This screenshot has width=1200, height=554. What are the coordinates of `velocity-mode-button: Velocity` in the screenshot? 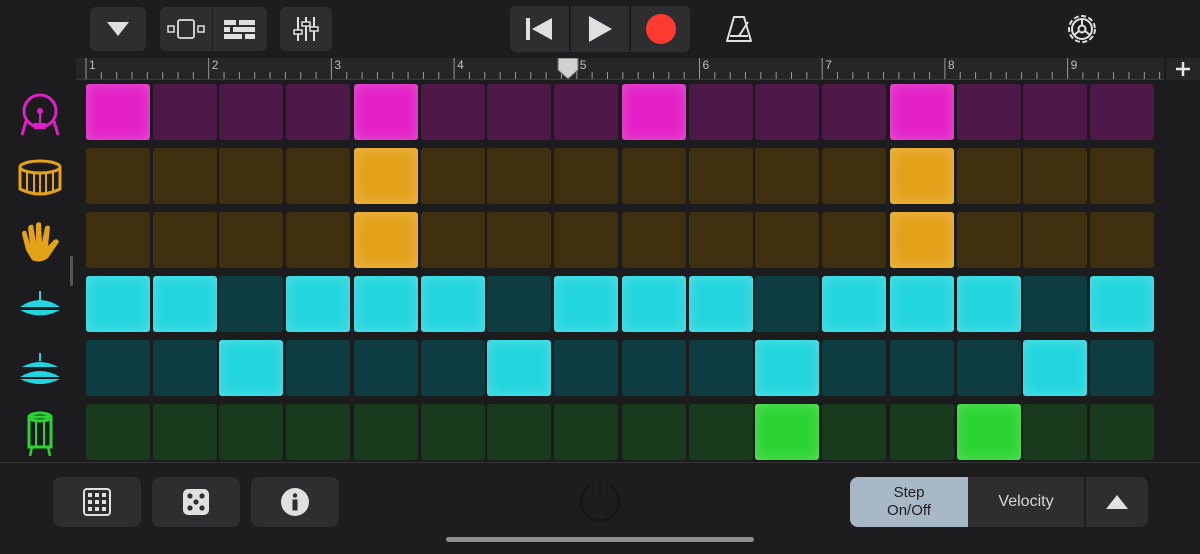 It's located at (1027, 502).